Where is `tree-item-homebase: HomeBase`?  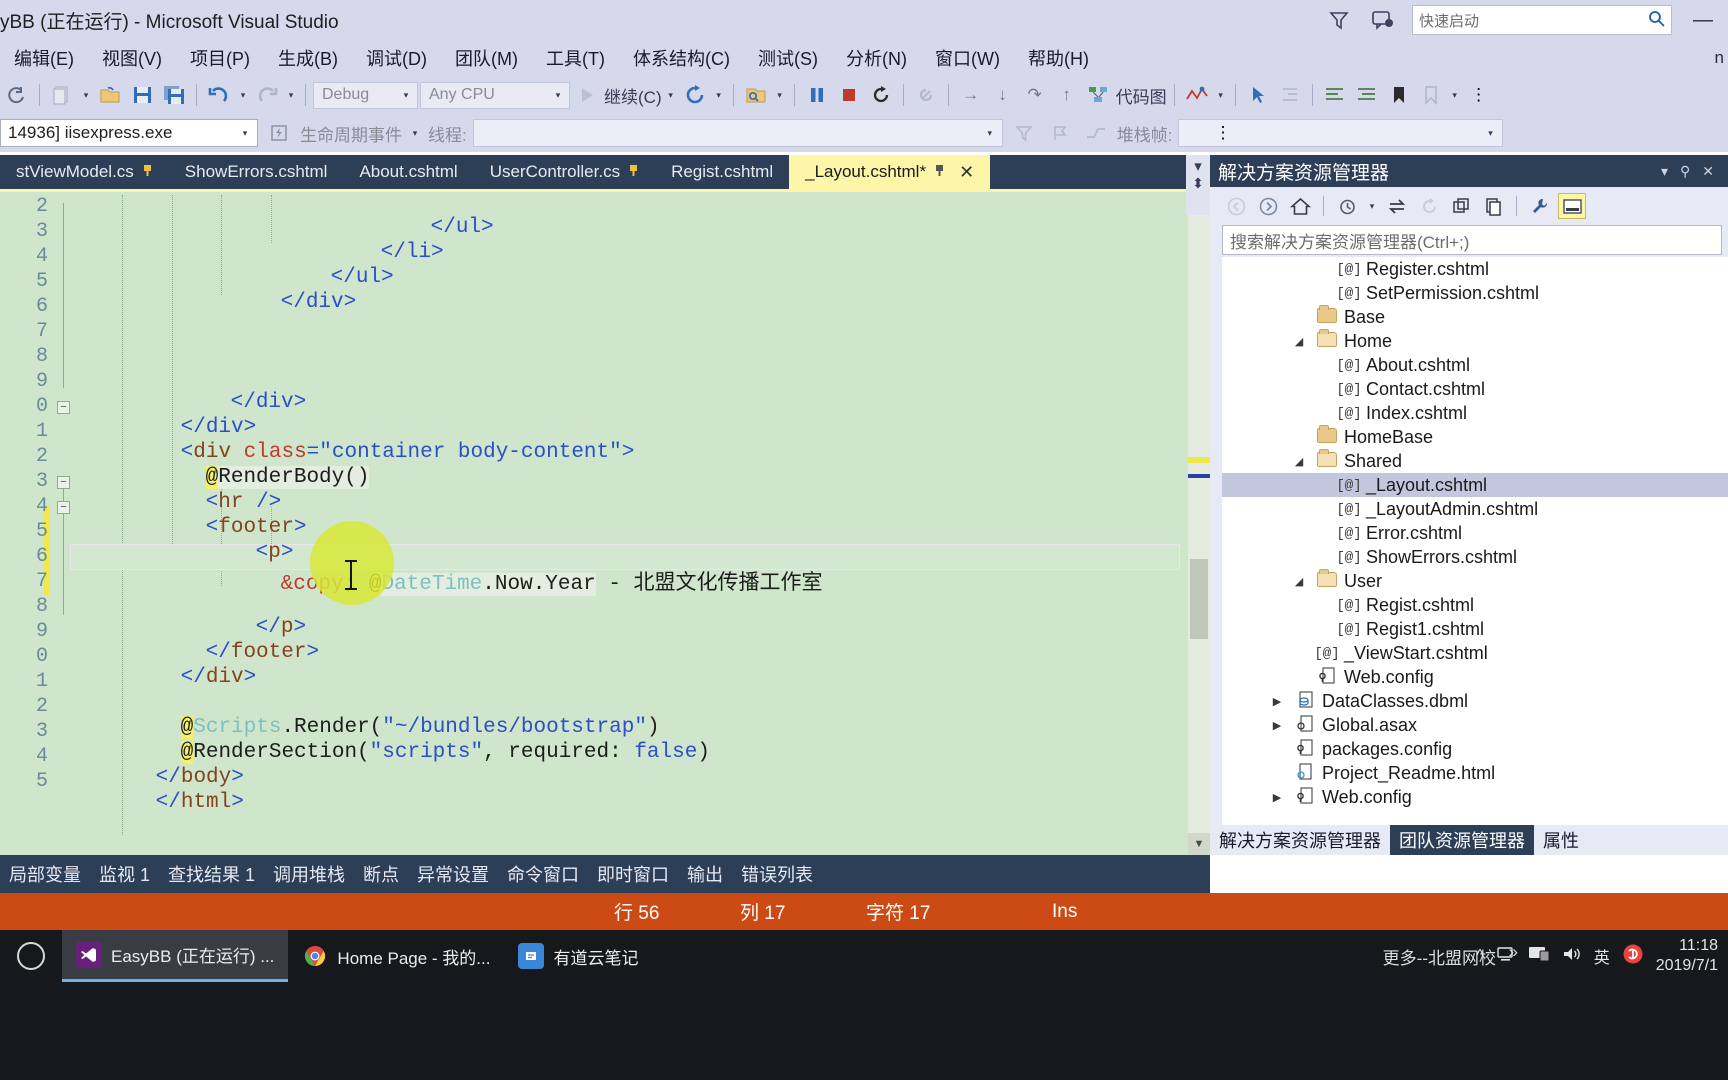 tree-item-homebase: HomeBase is located at coordinates (1475, 437).